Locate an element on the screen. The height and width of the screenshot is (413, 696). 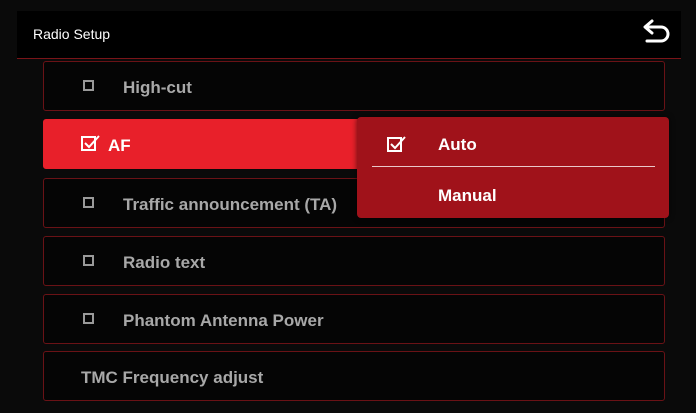
back-button is located at coordinates (656, 34).